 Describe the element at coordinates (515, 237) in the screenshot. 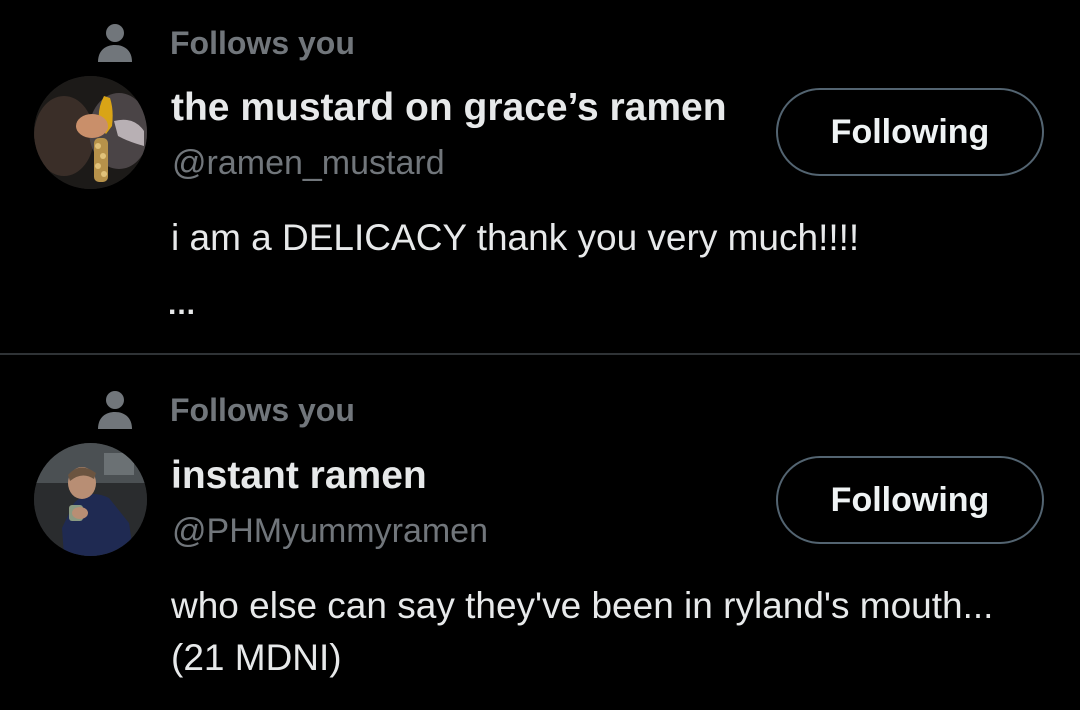

I see `user-bio: i am a DELICACY thank you very much!!!!` at that location.